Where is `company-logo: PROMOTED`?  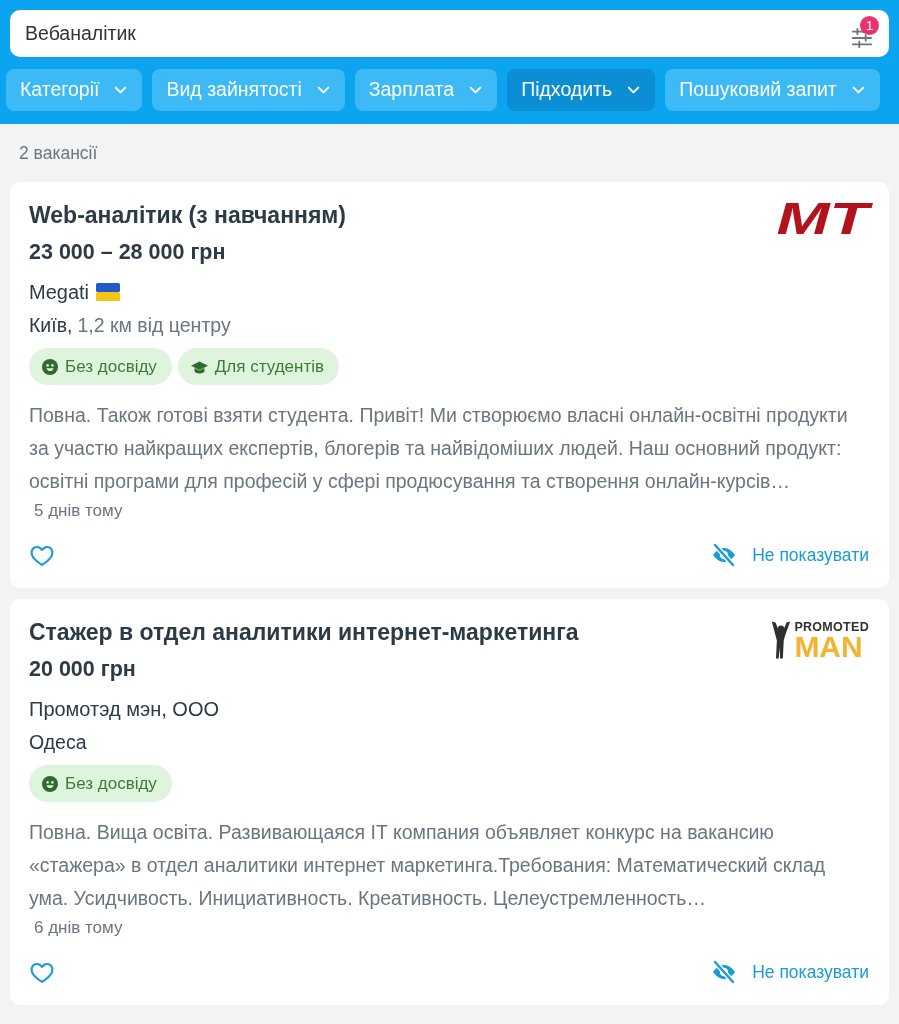 company-logo: PROMOTED is located at coordinates (831, 627).